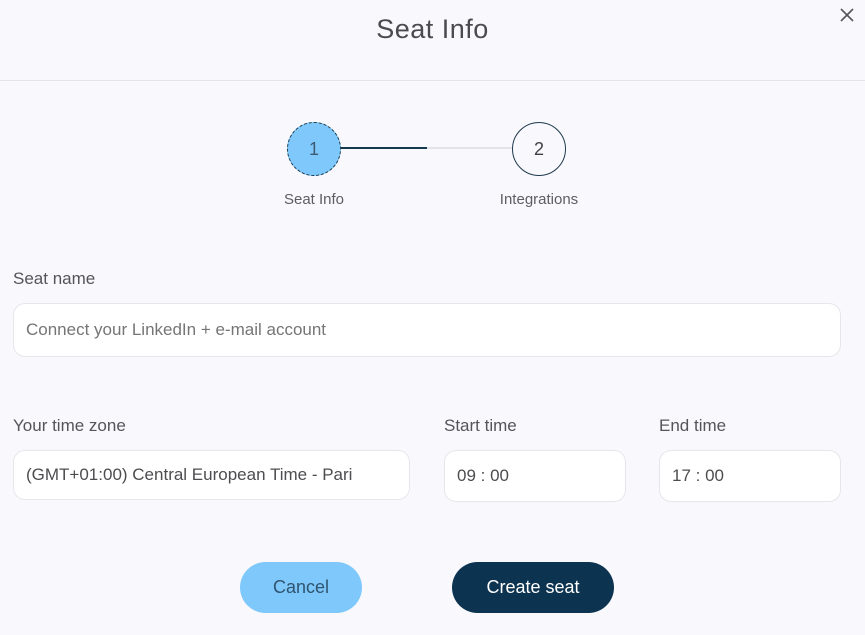 This screenshot has width=865, height=635. What do you see at coordinates (301, 587) in the screenshot?
I see `cancel-button: Cancel` at bounding box center [301, 587].